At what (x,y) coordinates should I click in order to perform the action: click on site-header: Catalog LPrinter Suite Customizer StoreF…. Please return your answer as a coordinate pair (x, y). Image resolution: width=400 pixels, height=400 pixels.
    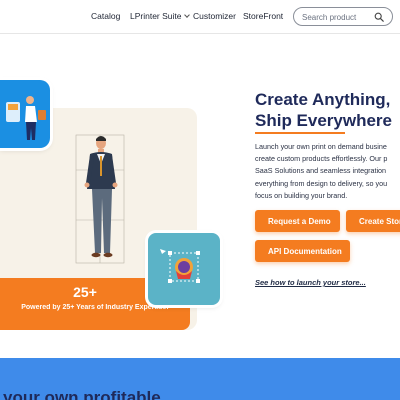
    Looking at the image, I should click on (200, 17).